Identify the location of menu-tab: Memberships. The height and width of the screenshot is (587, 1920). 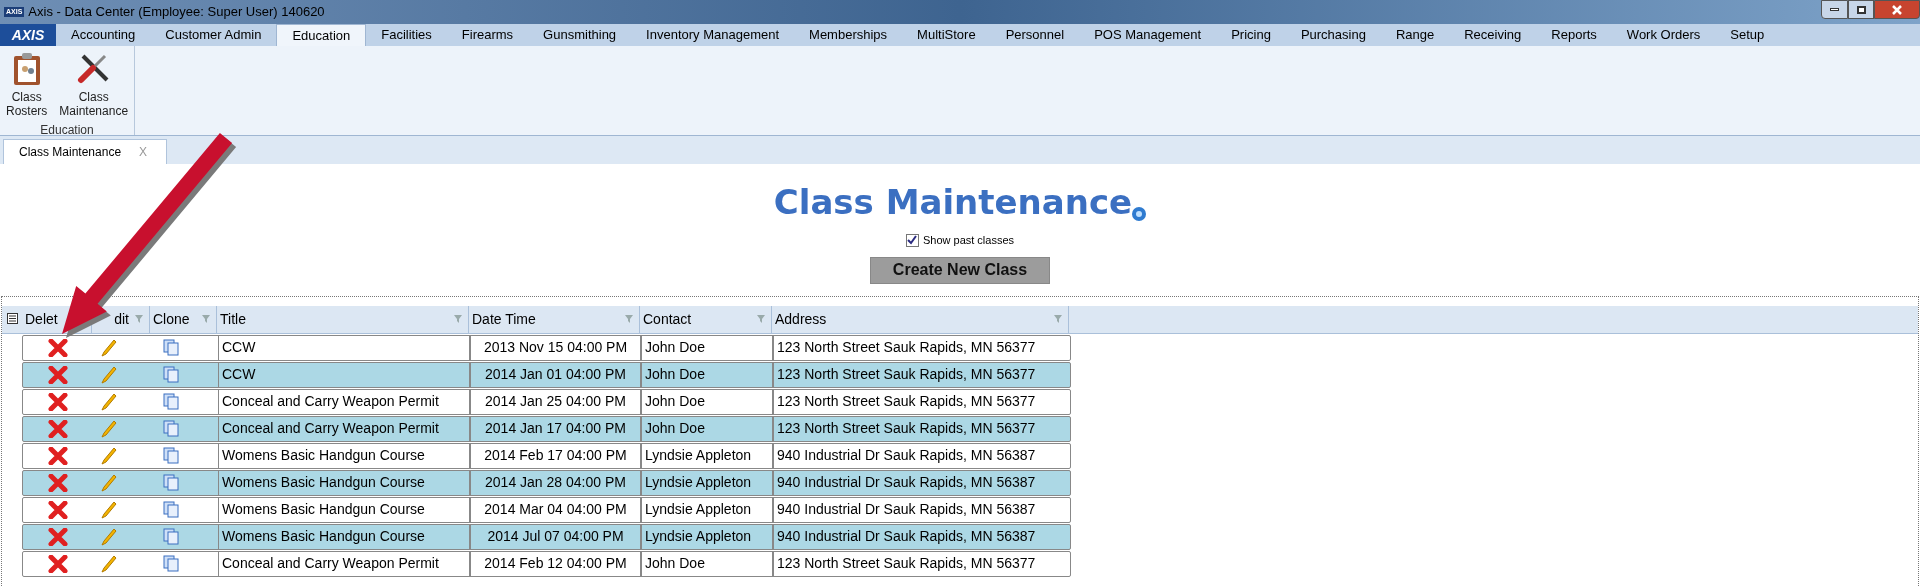
(848, 35).